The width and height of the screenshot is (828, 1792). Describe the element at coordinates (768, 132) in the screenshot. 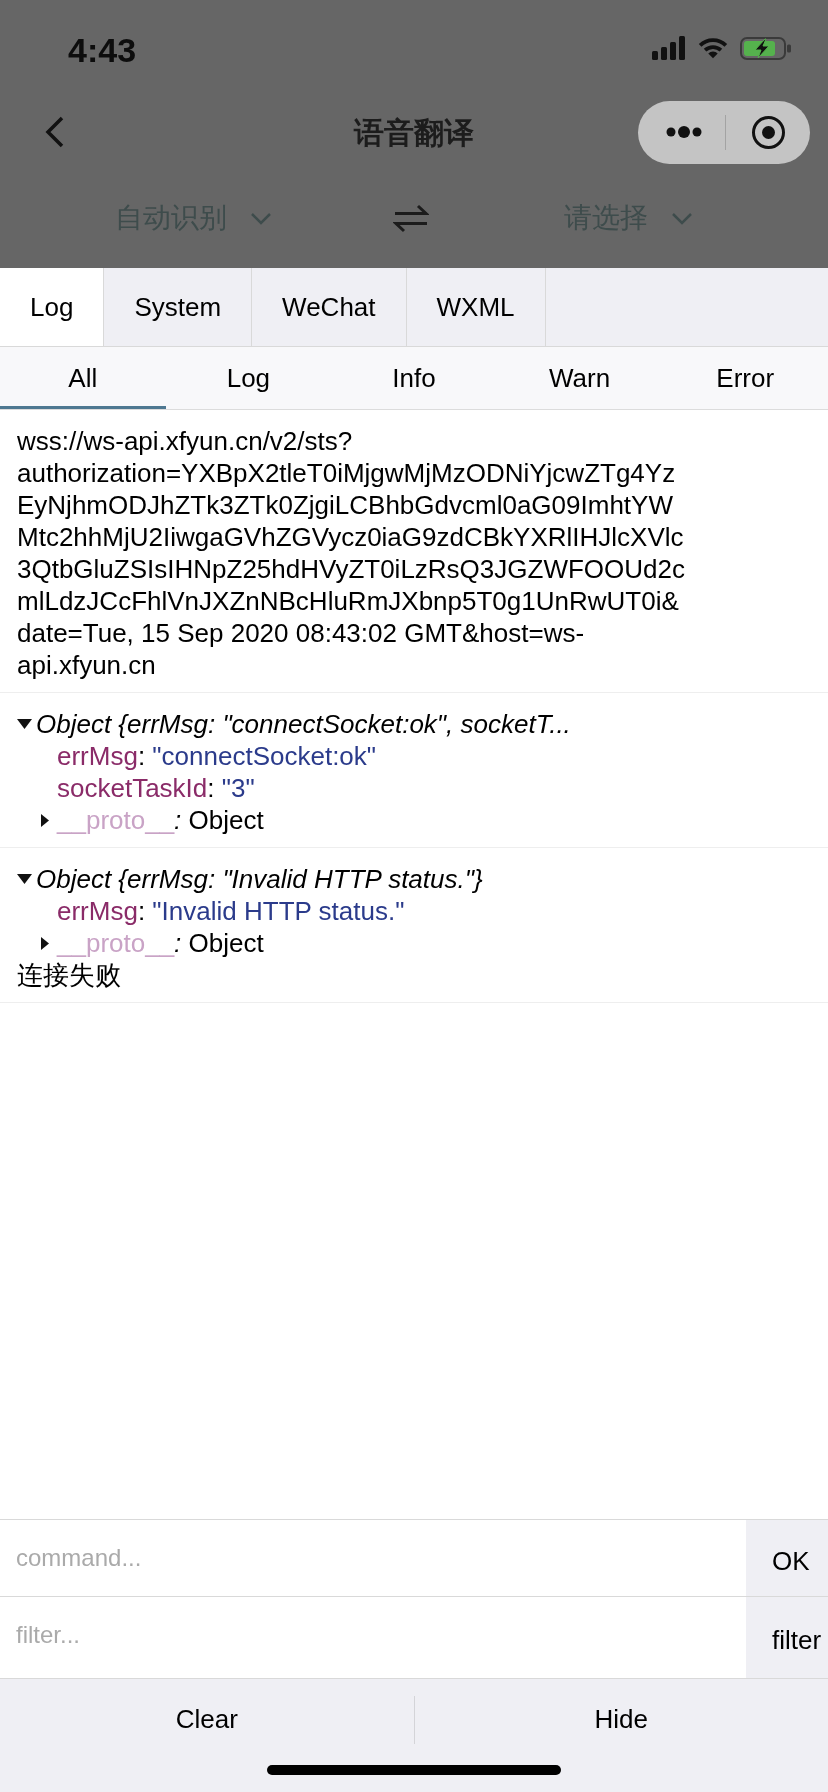

I see `target-icon` at that location.